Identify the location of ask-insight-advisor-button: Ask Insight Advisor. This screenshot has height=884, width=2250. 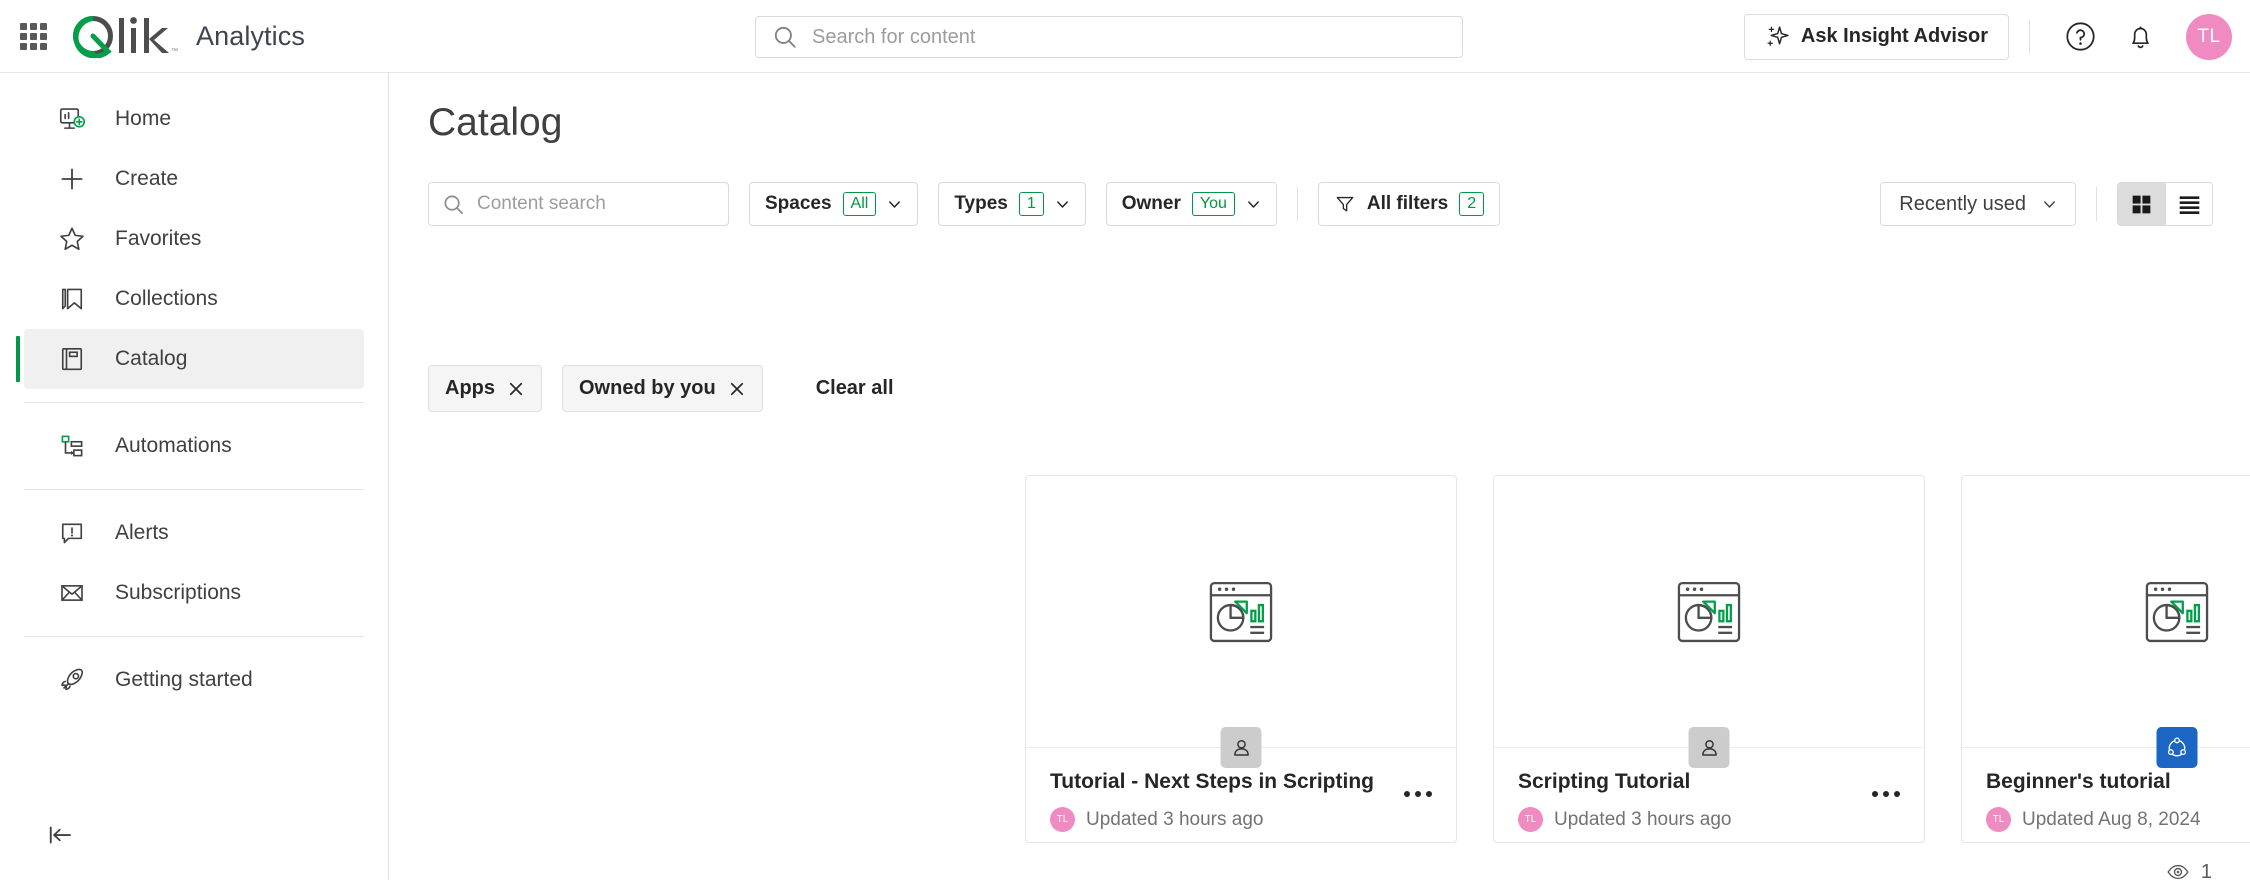
(1876, 36).